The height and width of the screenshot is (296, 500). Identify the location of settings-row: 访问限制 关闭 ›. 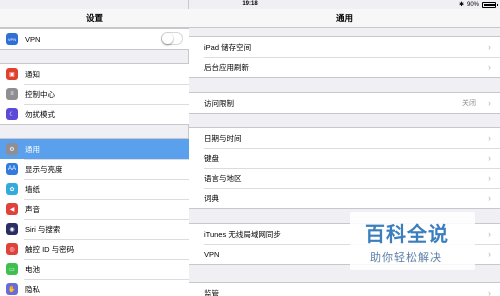
(344, 103).